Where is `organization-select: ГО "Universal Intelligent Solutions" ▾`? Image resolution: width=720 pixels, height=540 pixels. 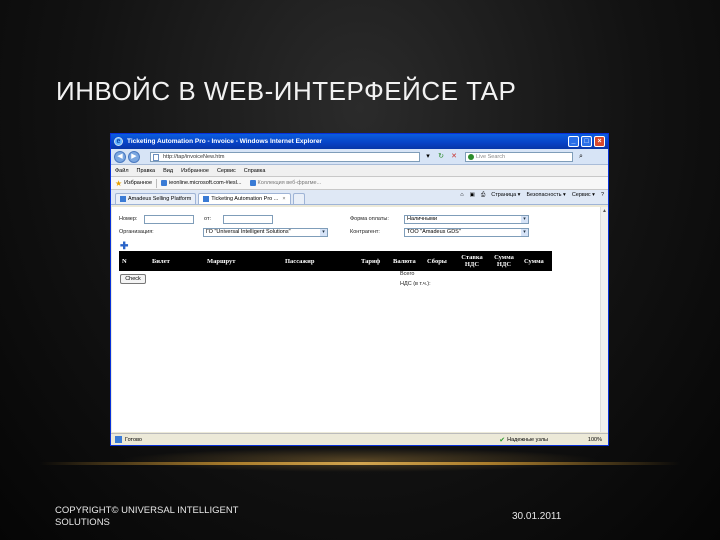
organization-select: ГО "Universal Intelligent Solutions" ▾ is located at coordinates (265, 232).